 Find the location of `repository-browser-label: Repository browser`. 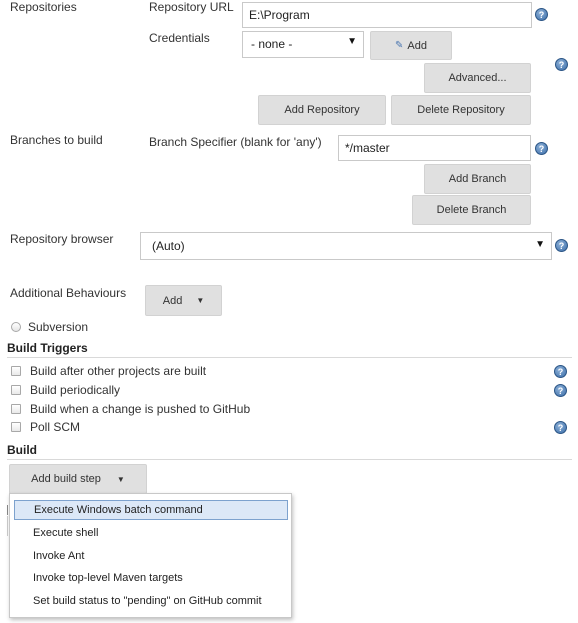

repository-browser-label: Repository browser is located at coordinates (62, 239).